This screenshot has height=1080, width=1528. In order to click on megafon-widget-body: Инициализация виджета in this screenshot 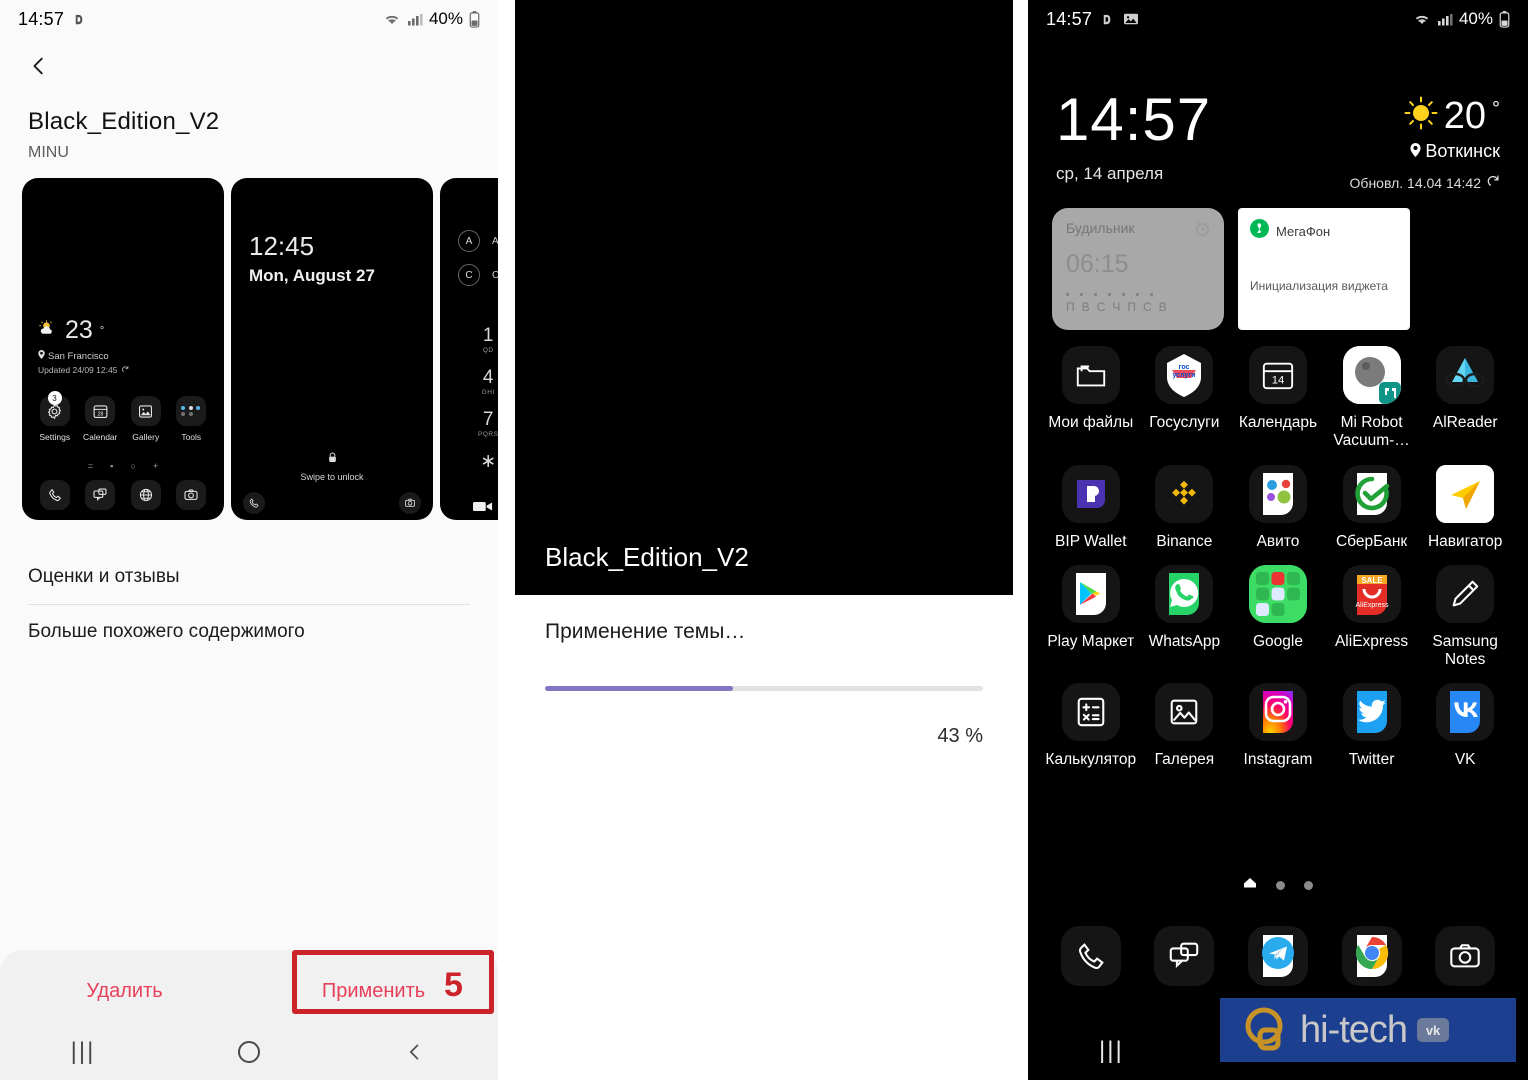, I will do `click(1319, 286)`.